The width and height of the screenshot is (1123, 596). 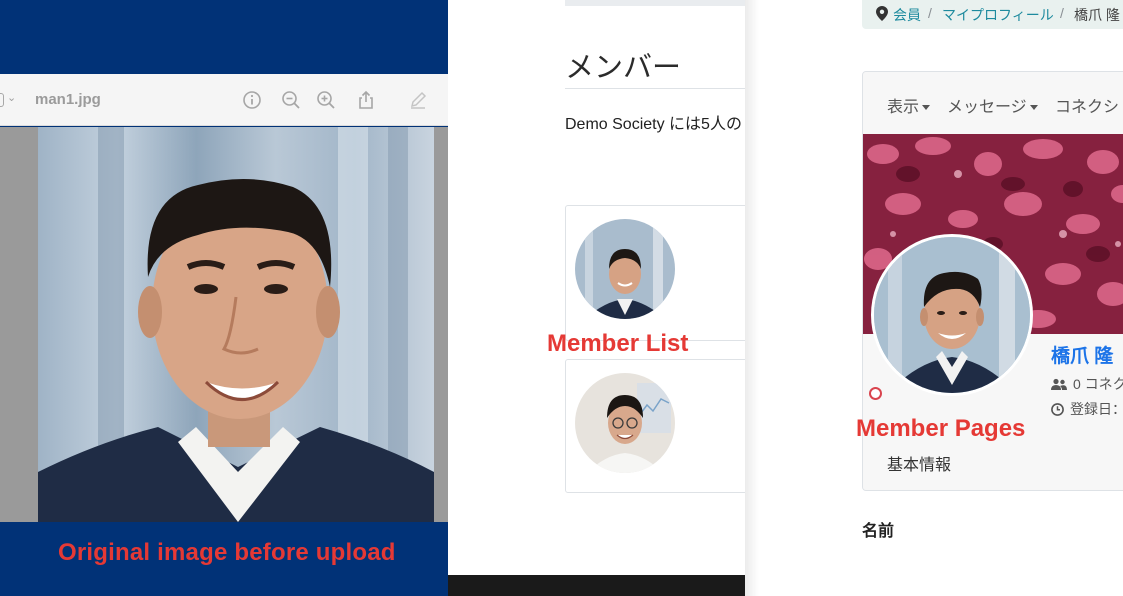 I want to click on status-indicator, so click(x=875, y=393).